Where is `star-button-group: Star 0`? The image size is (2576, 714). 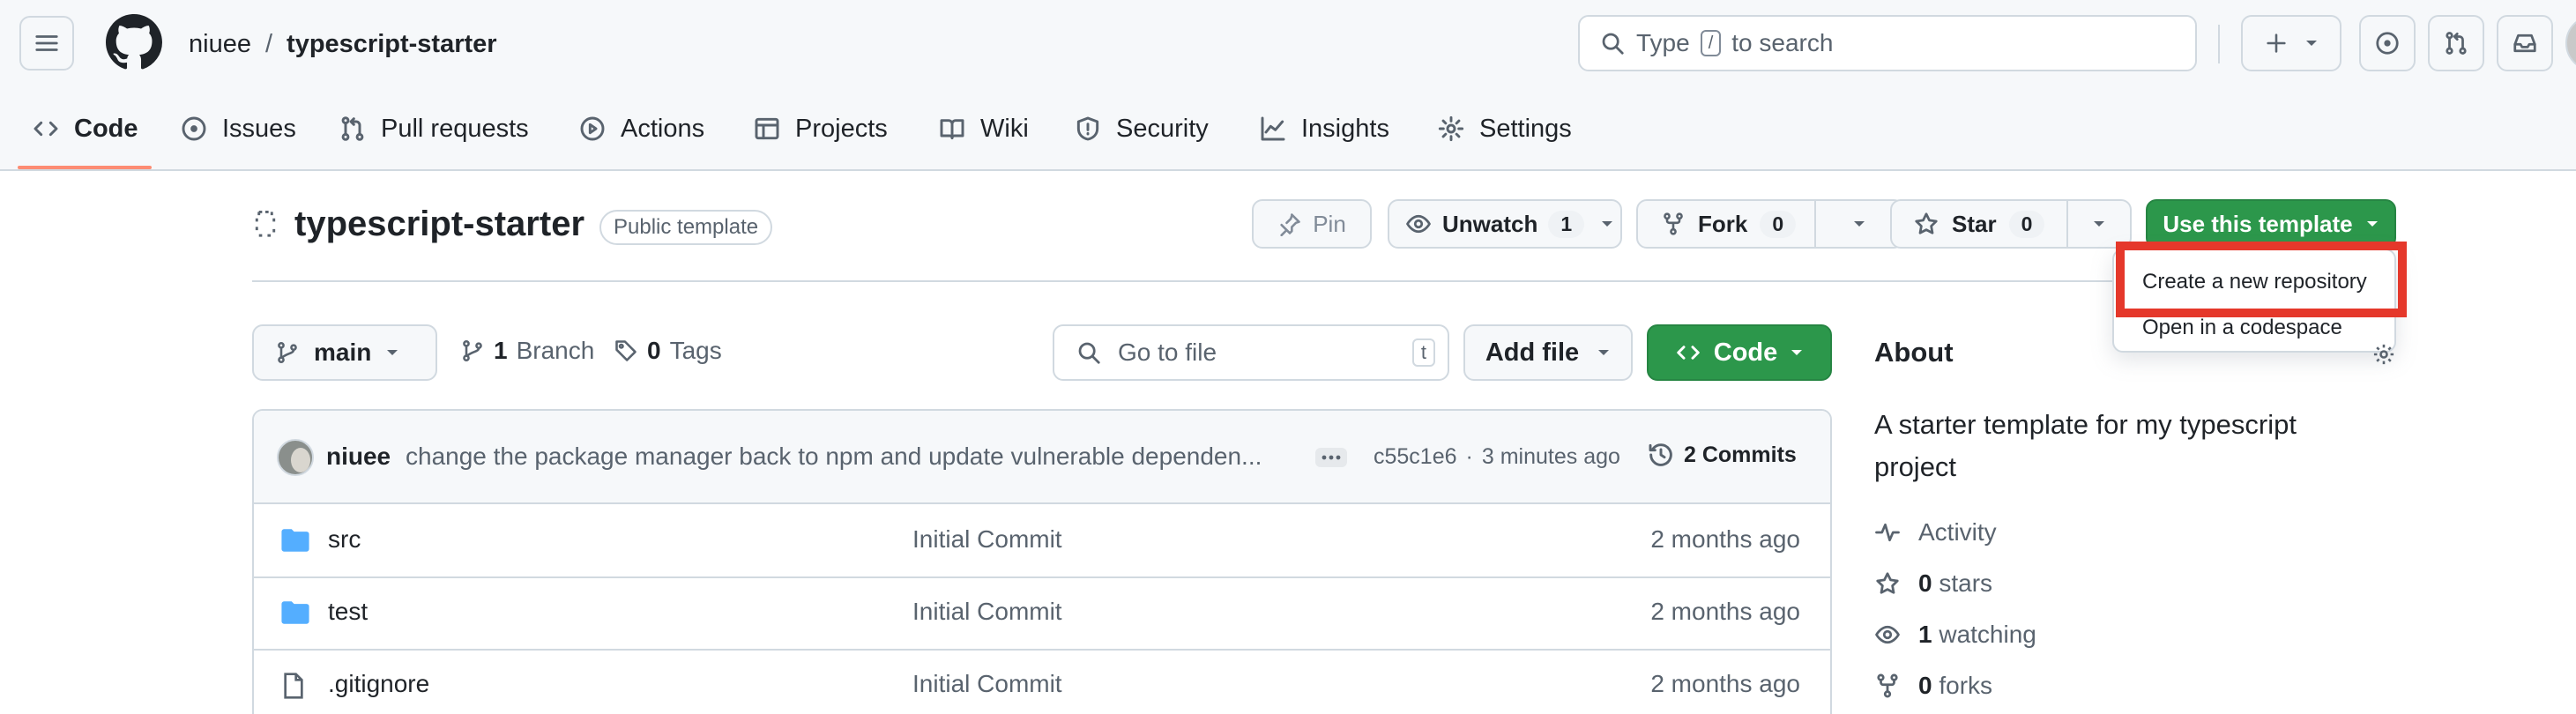
star-button-group: Star 0 is located at coordinates (2011, 224).